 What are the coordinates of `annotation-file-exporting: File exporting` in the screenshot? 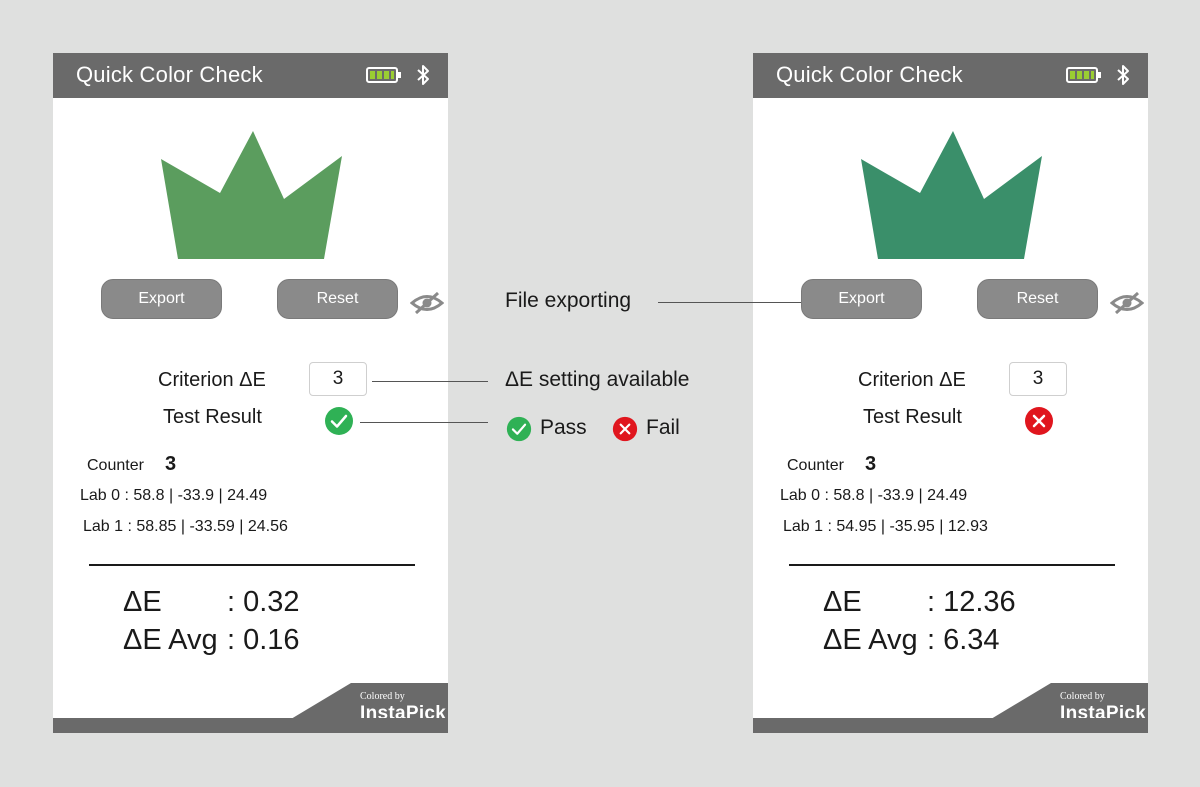 It's located at (568, 300).